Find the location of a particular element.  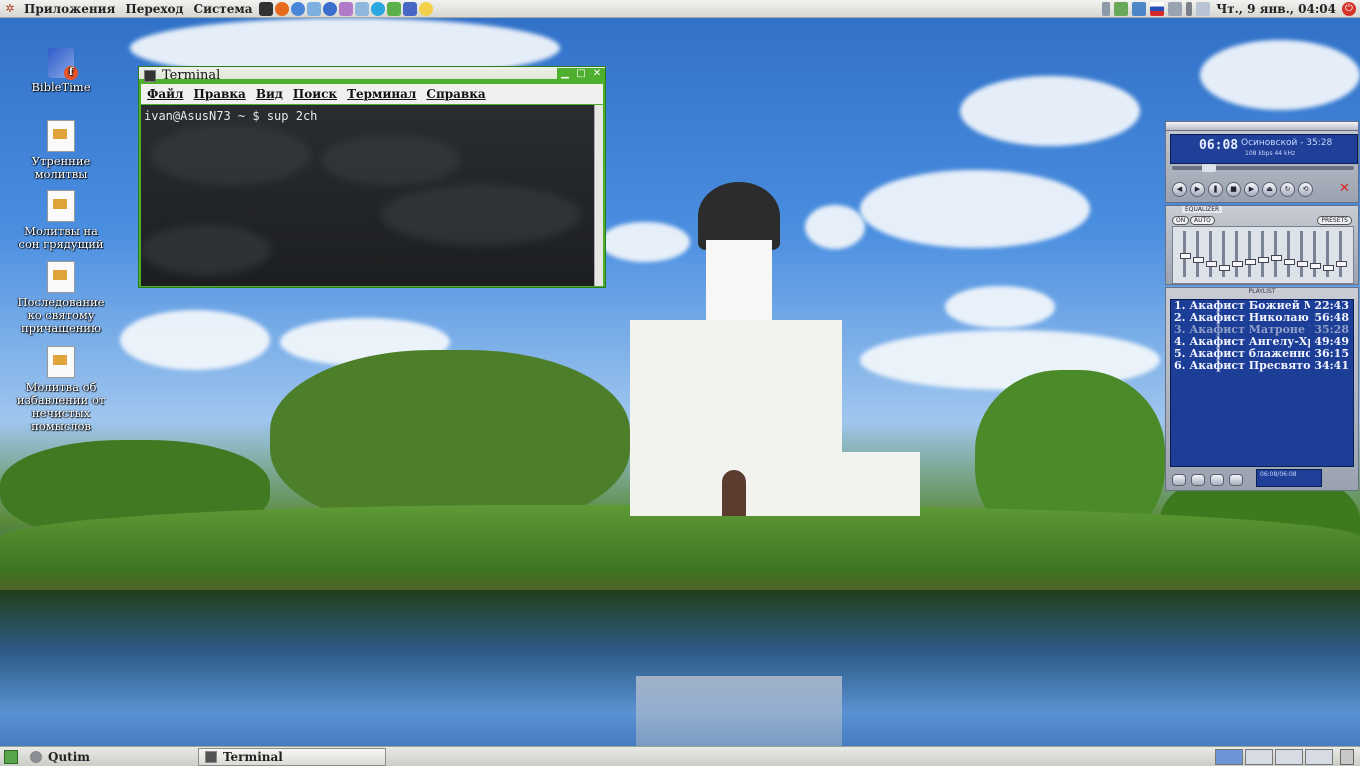

clock: Чт., 9 янв., 04:04 is located at coordinates (1276, 9).